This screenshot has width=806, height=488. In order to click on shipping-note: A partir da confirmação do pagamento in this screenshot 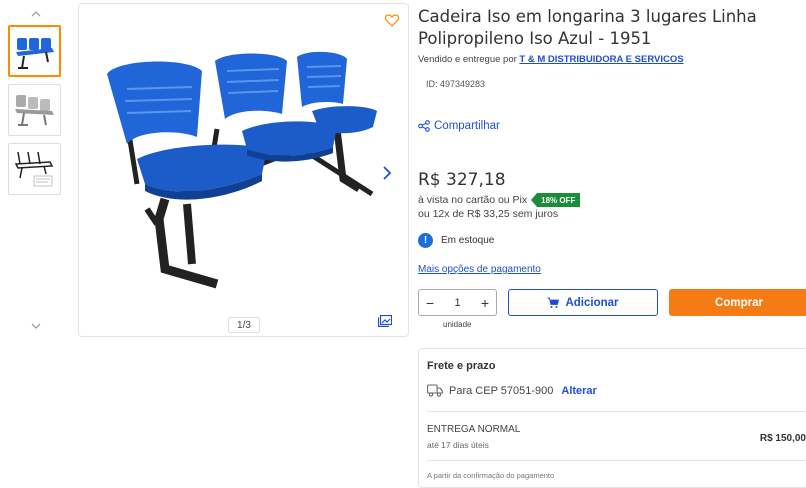, I will do `click(491, 475)`.